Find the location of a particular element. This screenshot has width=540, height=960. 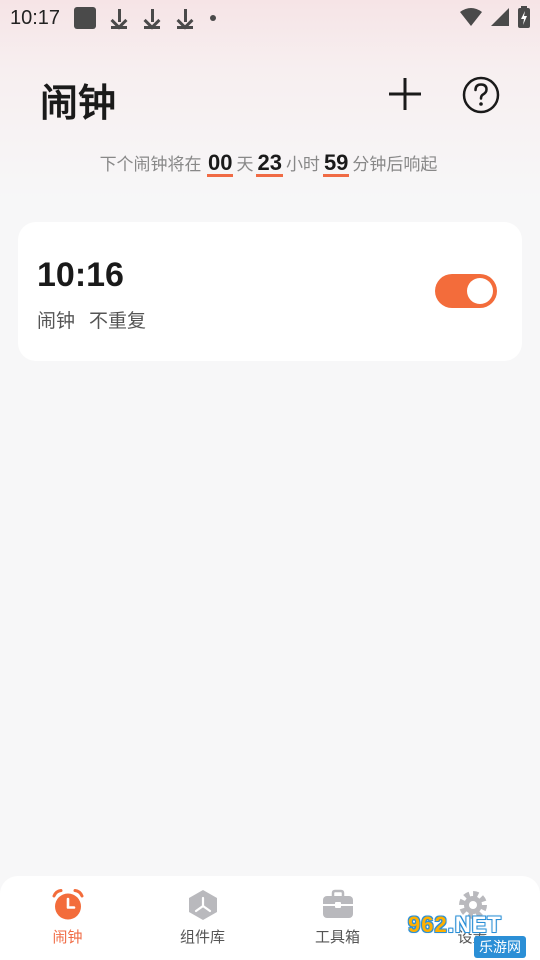

alarm-repeat: 不重复 is located at coordinates (118, 321).